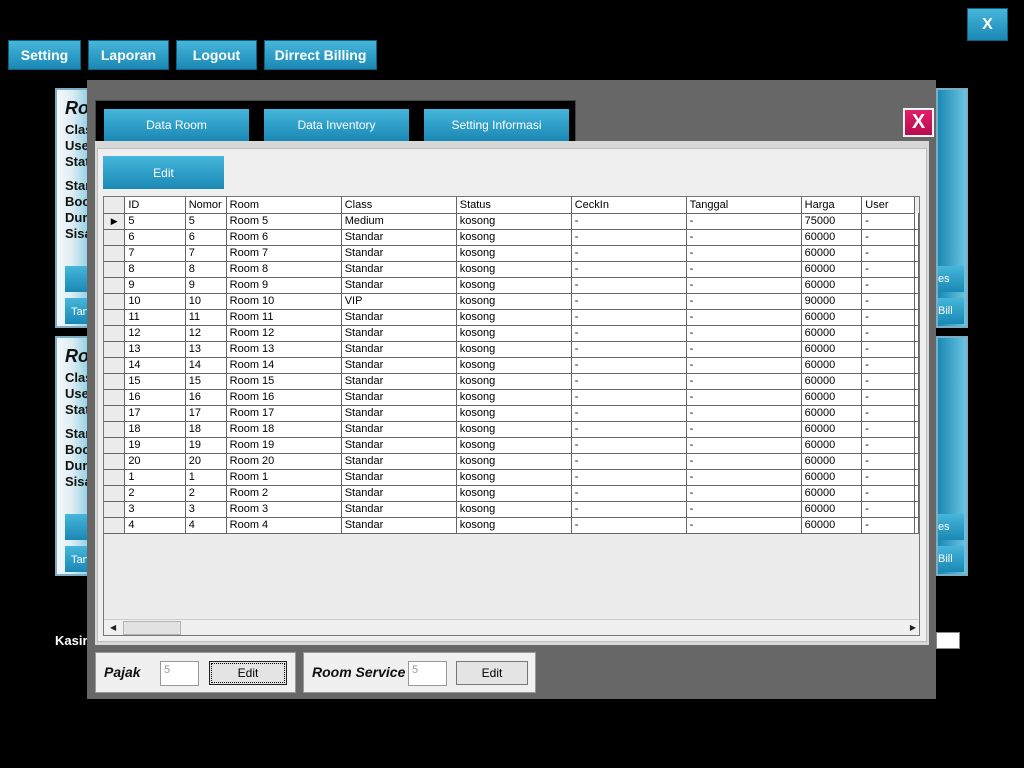 The height and width of the screenshot is (768, 1024). Describe the element at coordinates (206, 365) in the screenshot. I see `cell-nomor: 14` at that location.